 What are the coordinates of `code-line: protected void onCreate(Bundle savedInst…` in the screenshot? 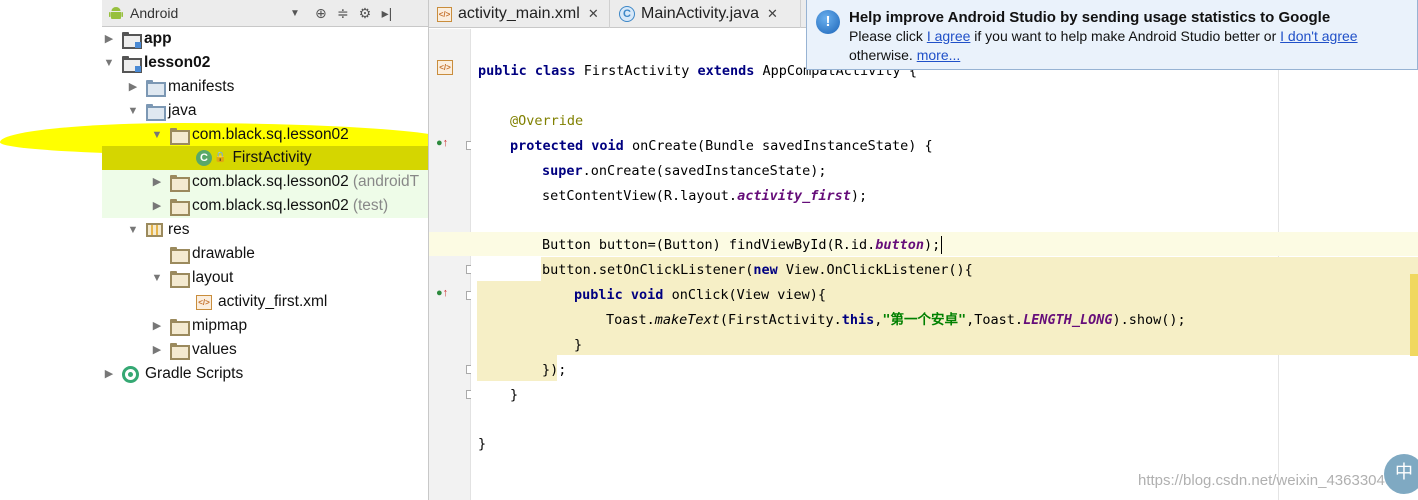 It's located at (721, 146).